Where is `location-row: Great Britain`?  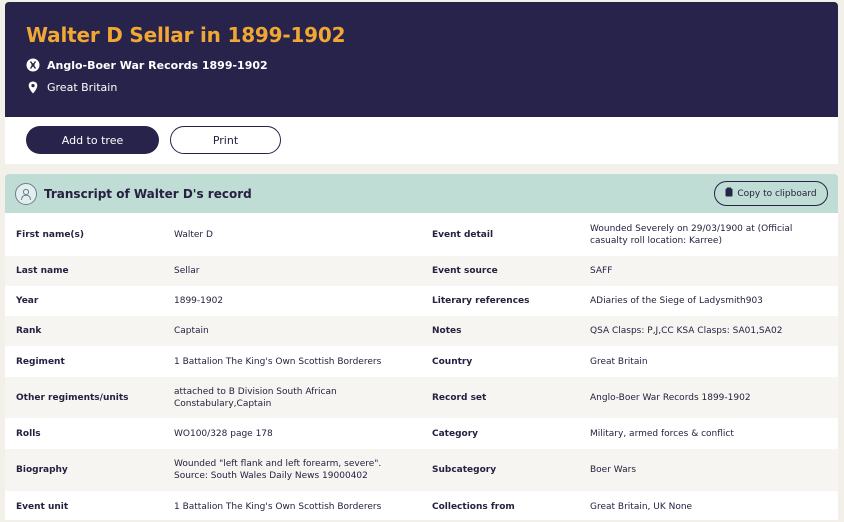
location-row: Great Britain is located at coordinates (421, 87).